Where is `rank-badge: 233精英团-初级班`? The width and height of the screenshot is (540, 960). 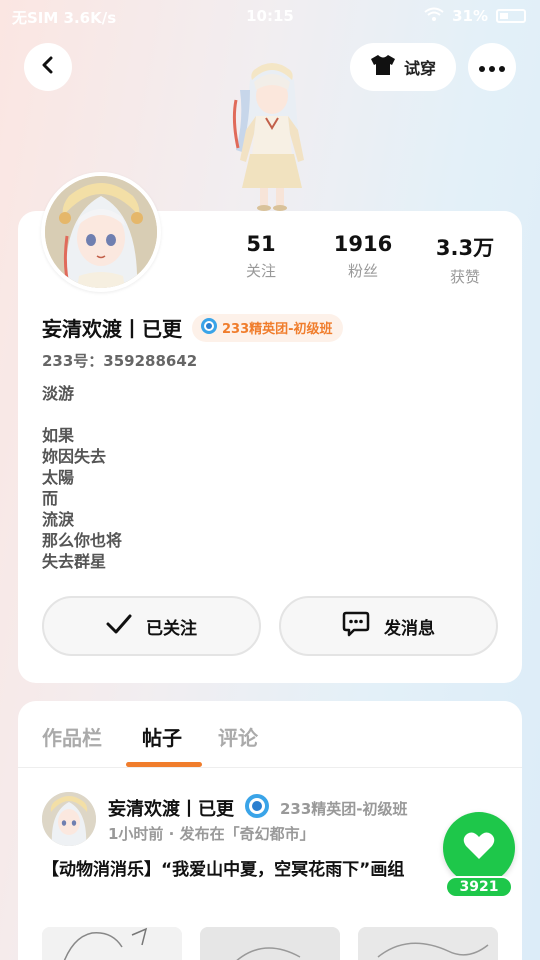 rank-badge: 233精英团-初级班 is located at coordinates (267, 327).